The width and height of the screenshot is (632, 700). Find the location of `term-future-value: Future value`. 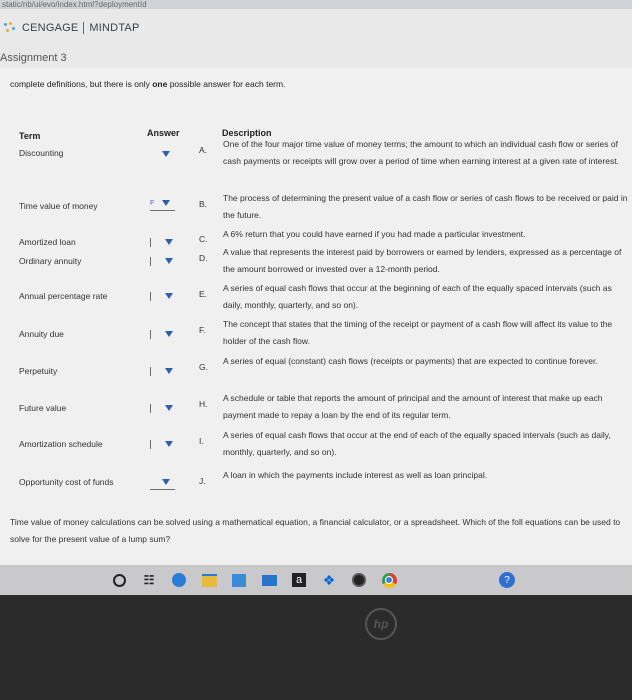

term-future-value: Future value is located at coordinates (43, 408).